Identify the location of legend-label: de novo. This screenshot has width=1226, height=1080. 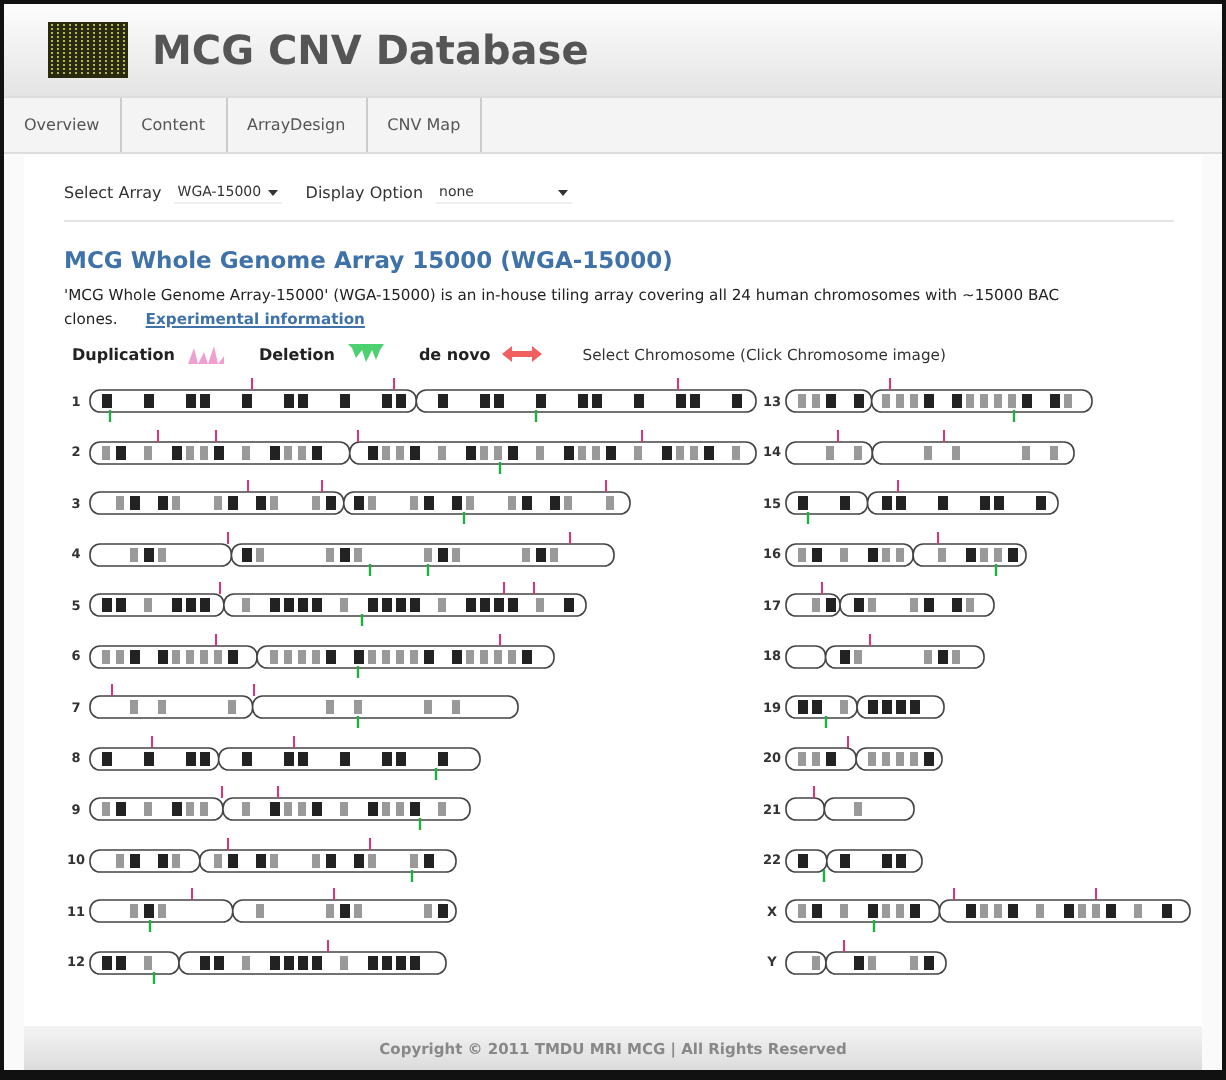
(454, 354).